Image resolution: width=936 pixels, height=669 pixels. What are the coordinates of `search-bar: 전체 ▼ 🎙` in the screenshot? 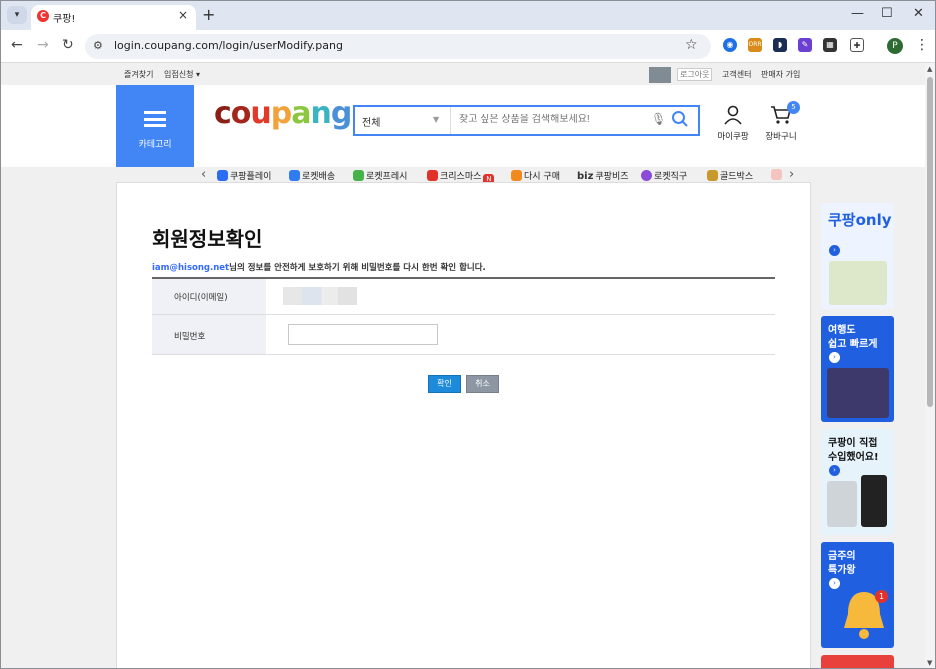 It's located at (526, 120).